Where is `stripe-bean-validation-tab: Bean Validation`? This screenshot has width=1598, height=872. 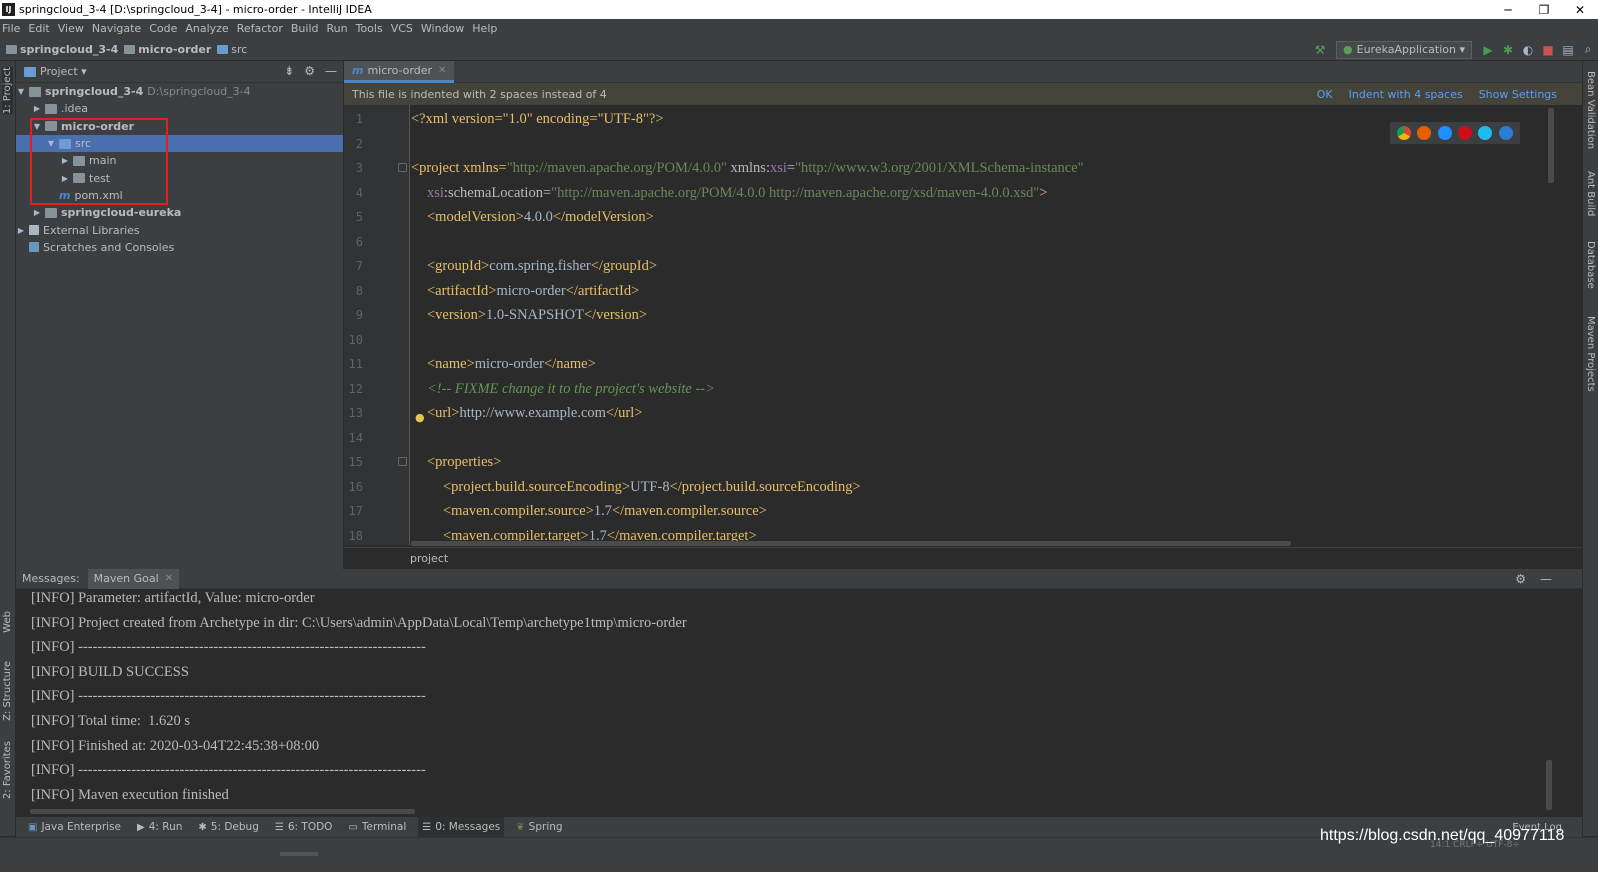 stripe-bean-validation-tab: Bean Validation is located at coordinates (1590, 110).